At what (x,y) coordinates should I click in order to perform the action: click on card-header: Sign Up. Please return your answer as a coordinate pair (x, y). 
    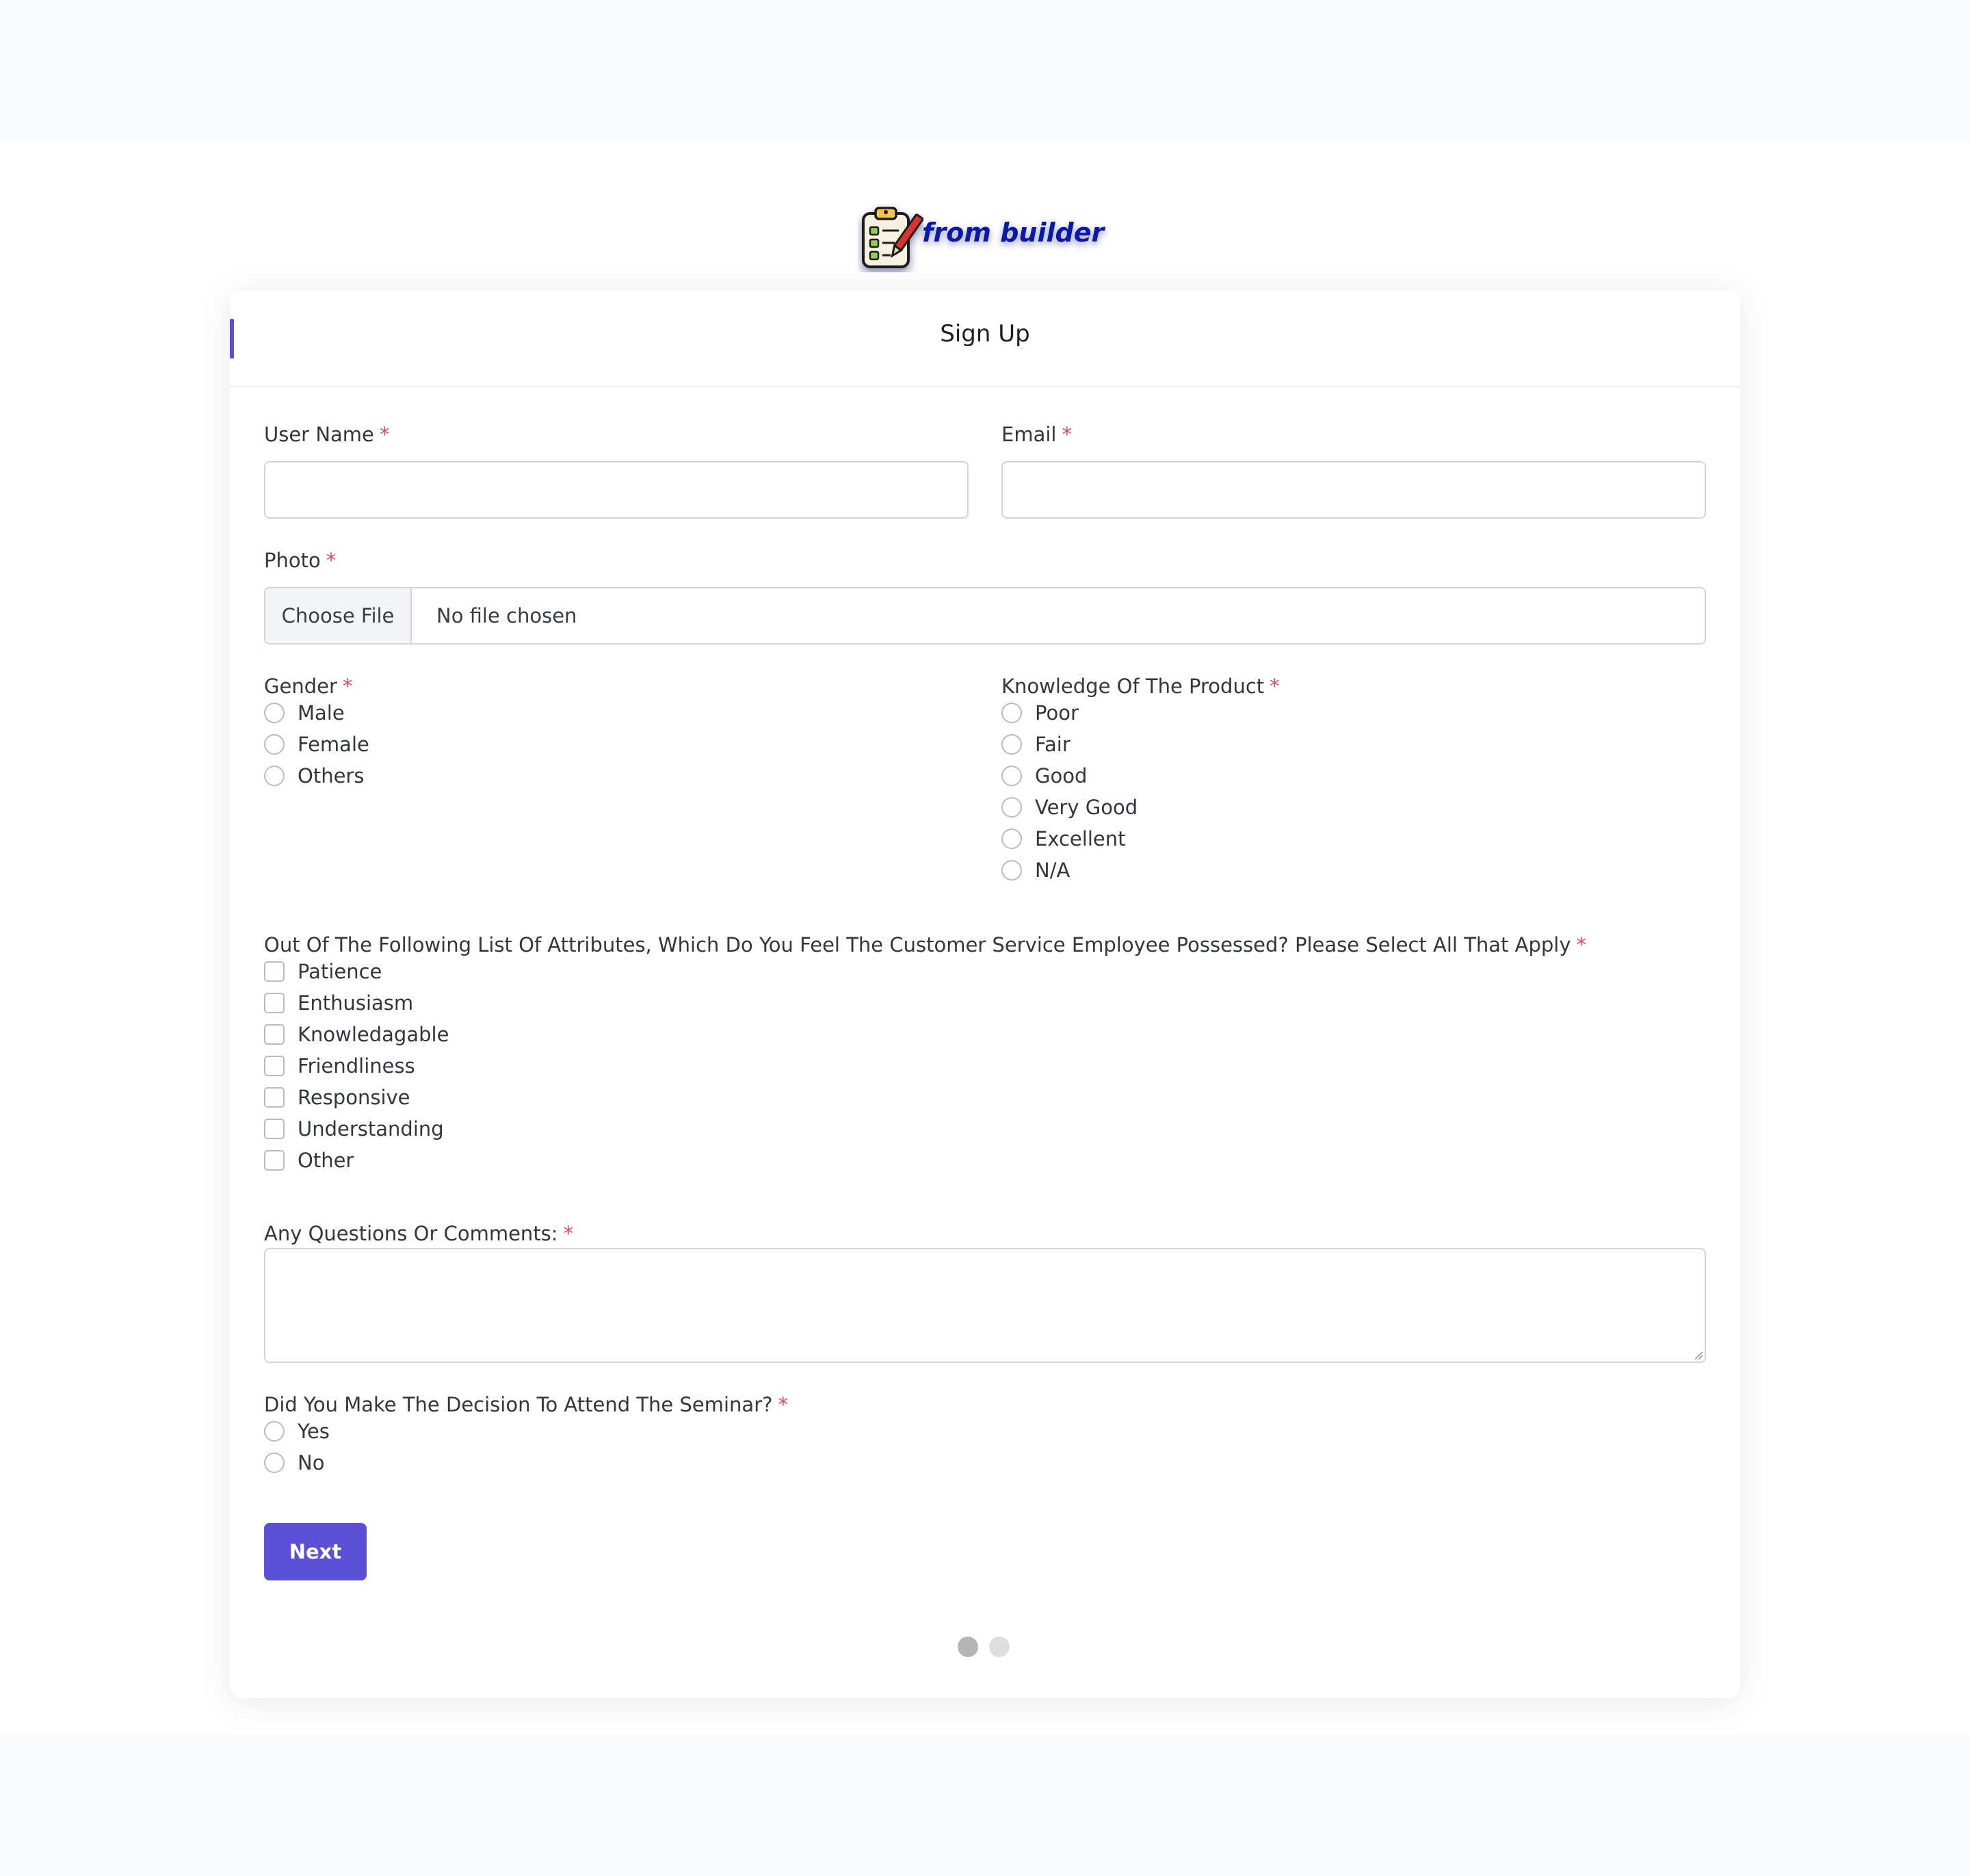
    Looking at the image, I should click on (985, 338).